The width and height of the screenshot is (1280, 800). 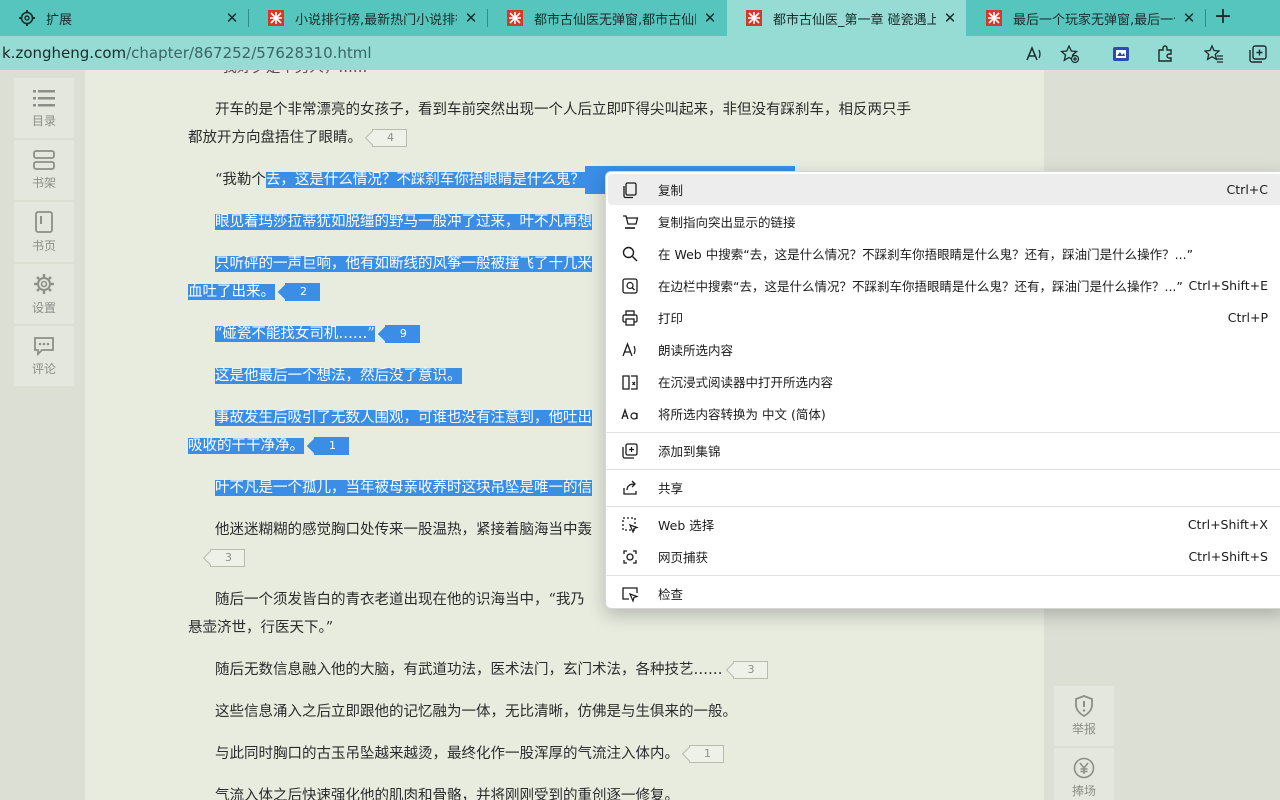 I want to click on tab-chapter-one: 都市古仙医_第一章 碰瓷遇上女司机 ✕, so click(x=846, y=18).